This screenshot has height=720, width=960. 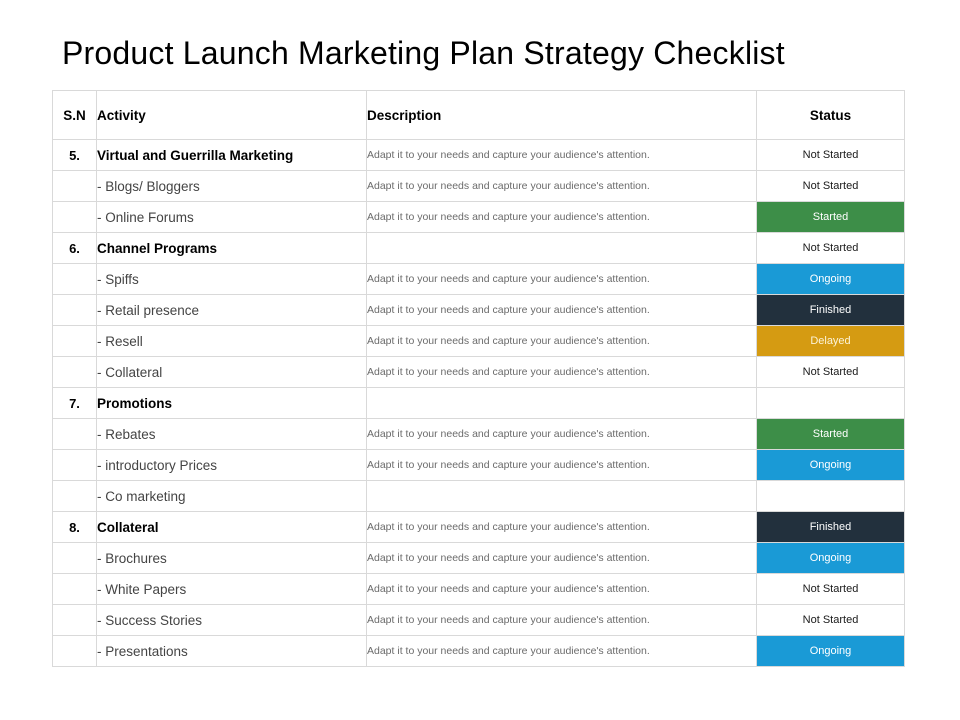 What do you see at coordinates (231, 496) in the screenshot?
I see `cell-activity-sub: - Co marketing` at bounding box center [231, 496].